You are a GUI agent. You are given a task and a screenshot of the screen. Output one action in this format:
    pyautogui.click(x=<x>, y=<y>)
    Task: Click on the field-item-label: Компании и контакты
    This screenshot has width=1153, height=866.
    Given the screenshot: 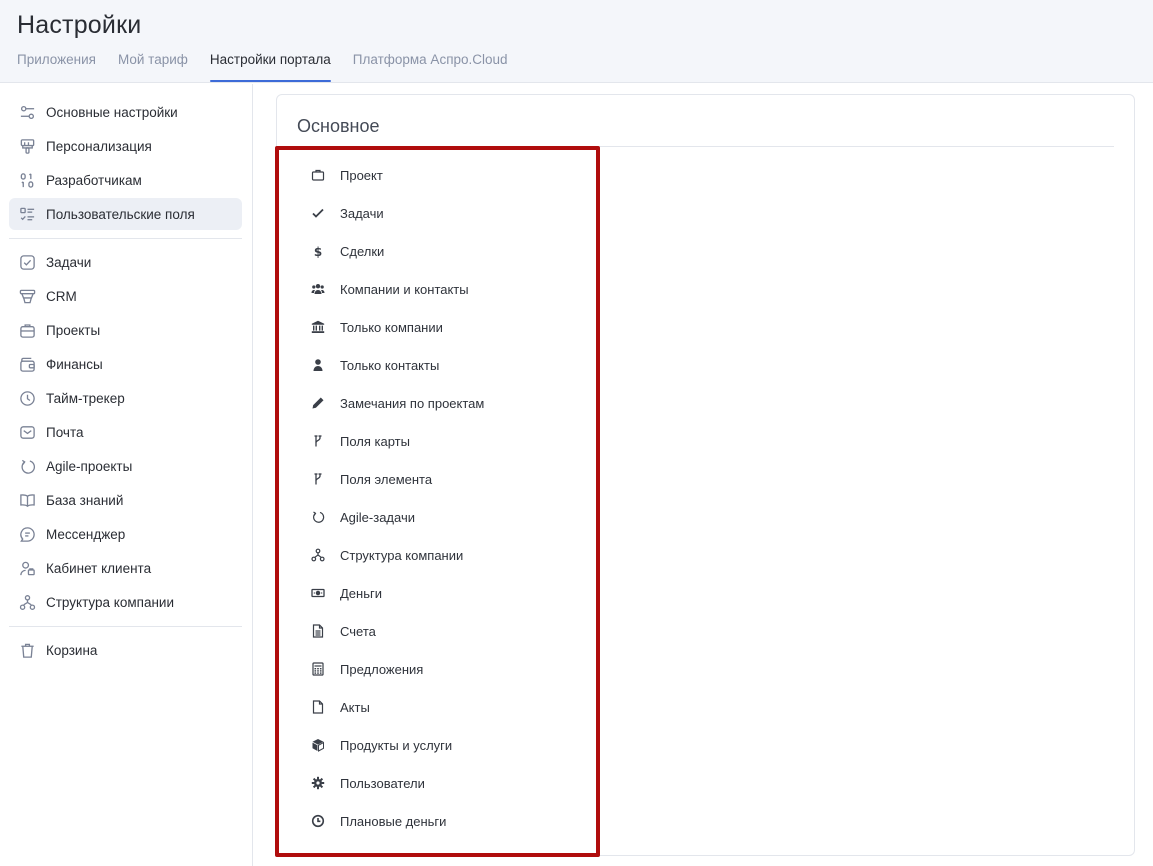 What is the action you would take?
    pyautogui.click(x=404, y=289)
    